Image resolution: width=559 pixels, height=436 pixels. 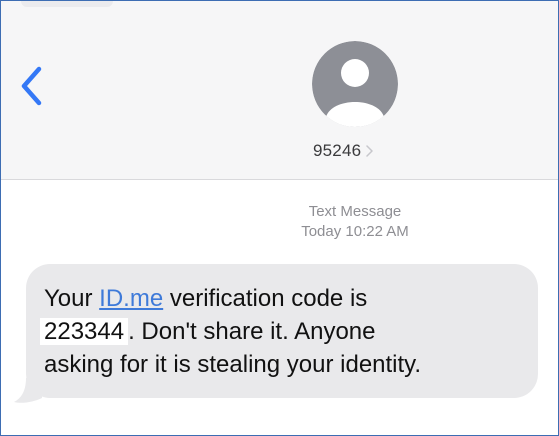 I want to click on message-line-1: Your ID.me verification code is, so click(x=288, y=298).